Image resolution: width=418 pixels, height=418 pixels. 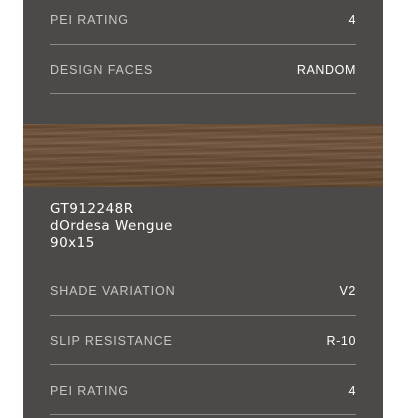 I want to click on spec-row-shade-variation: SHADE VARIATION V2, so click(x=203, y=291).